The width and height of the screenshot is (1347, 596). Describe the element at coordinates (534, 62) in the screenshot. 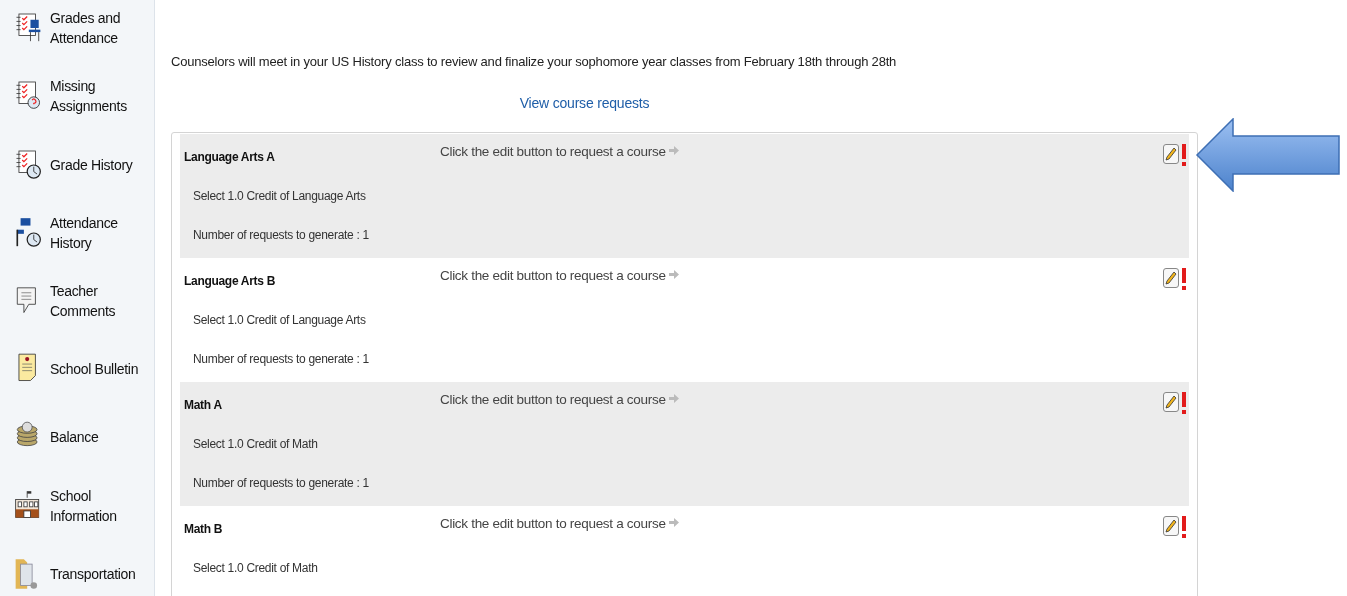

I see `notice-text: Counselors will meet in your US History class to review and finalize your sophomore year classes from February 18th through 28th` at that location.